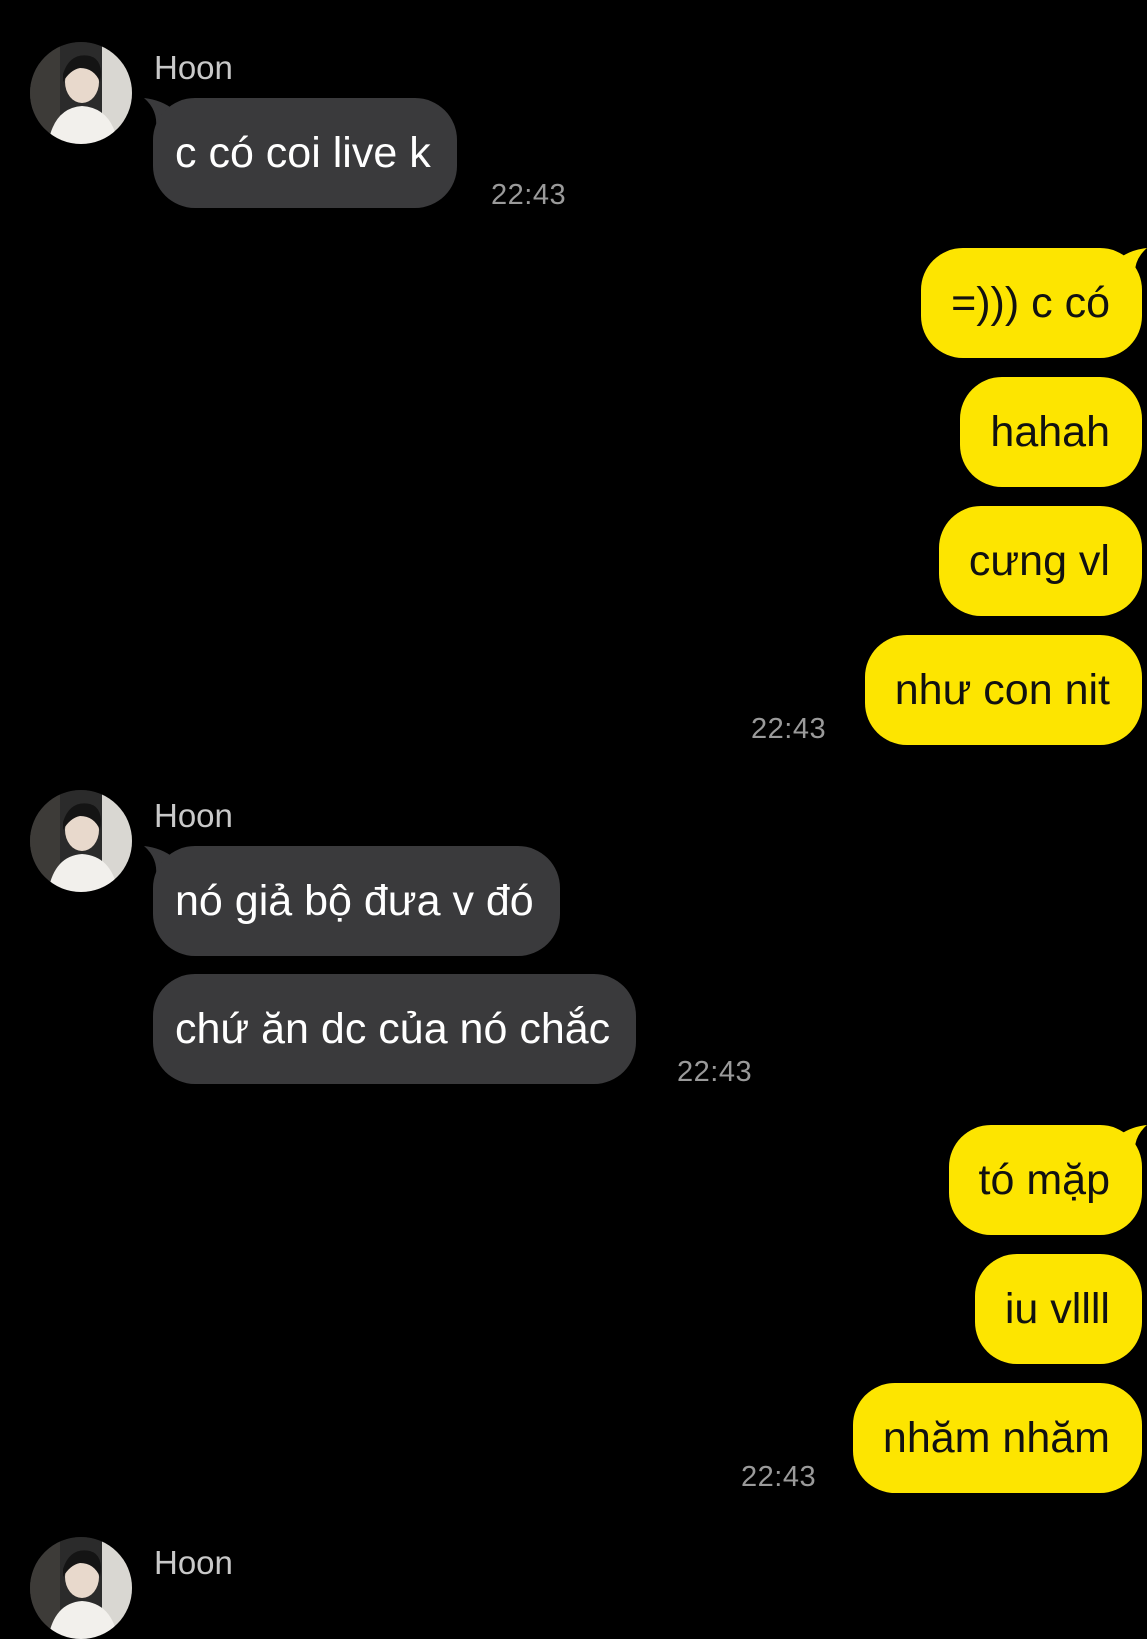  I want to click on message-bubble-outgoing: như con nit, so click(1003, 690).